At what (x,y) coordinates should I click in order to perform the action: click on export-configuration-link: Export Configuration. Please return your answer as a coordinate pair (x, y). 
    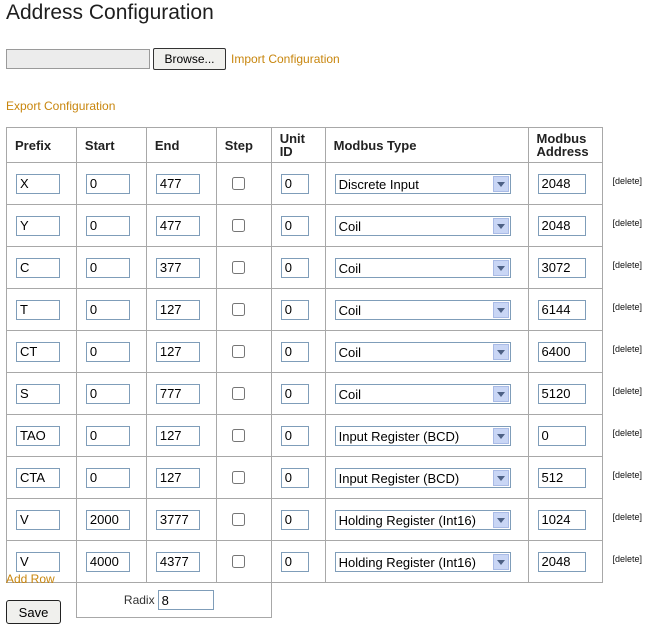
    Looking at the image, I should click on (60, 106).